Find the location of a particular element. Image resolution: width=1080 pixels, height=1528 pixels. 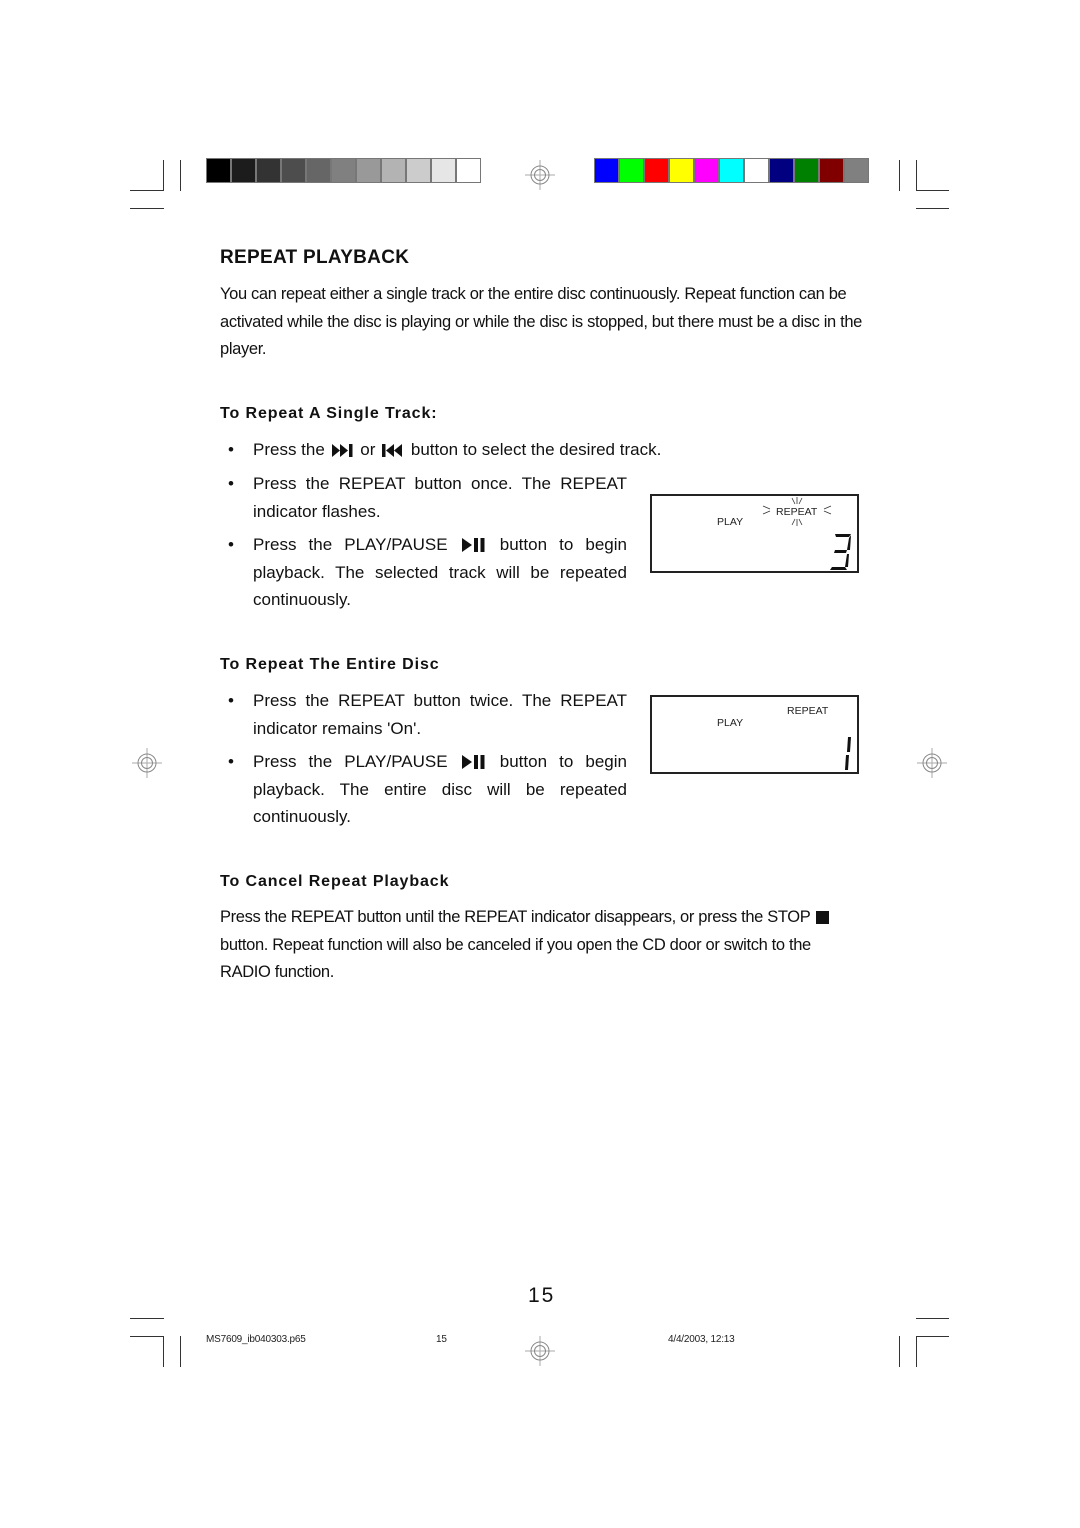

grayscale-calibration-bar is located at coordinates (343, 170).